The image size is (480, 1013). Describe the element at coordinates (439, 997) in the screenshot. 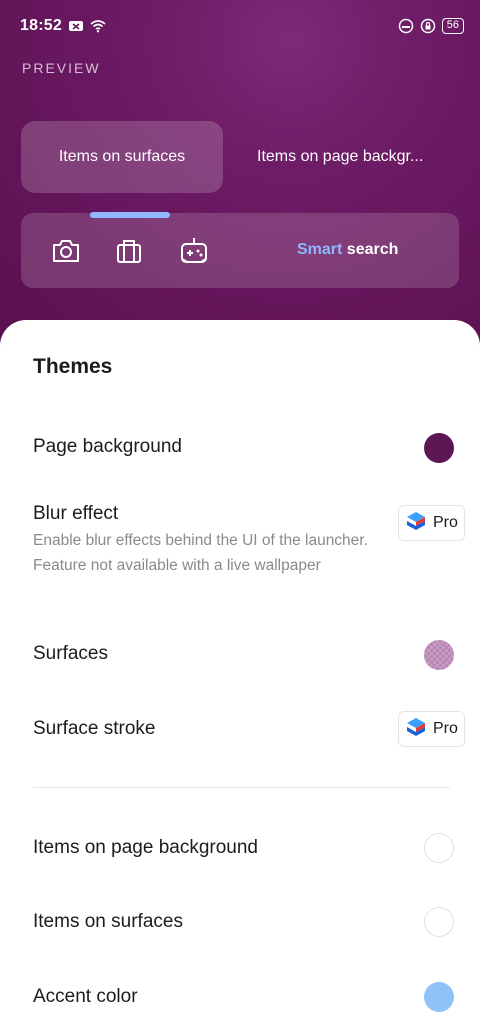

I see `accent-color-swatch` at that location.